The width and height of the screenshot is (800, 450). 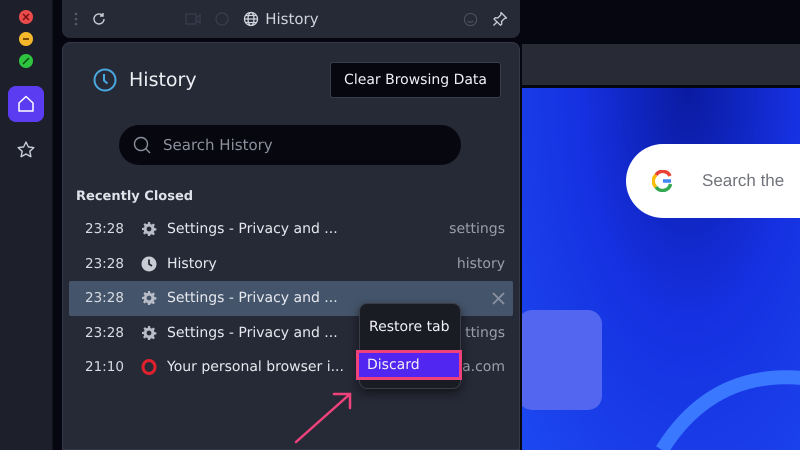 I want to click on g-logo-icon, so click(x=663, y=181).